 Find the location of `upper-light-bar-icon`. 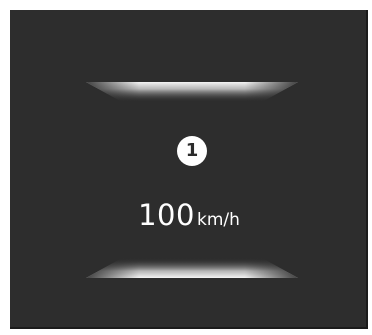

upper-light-bar-icon is located at coordinates (192, 92).